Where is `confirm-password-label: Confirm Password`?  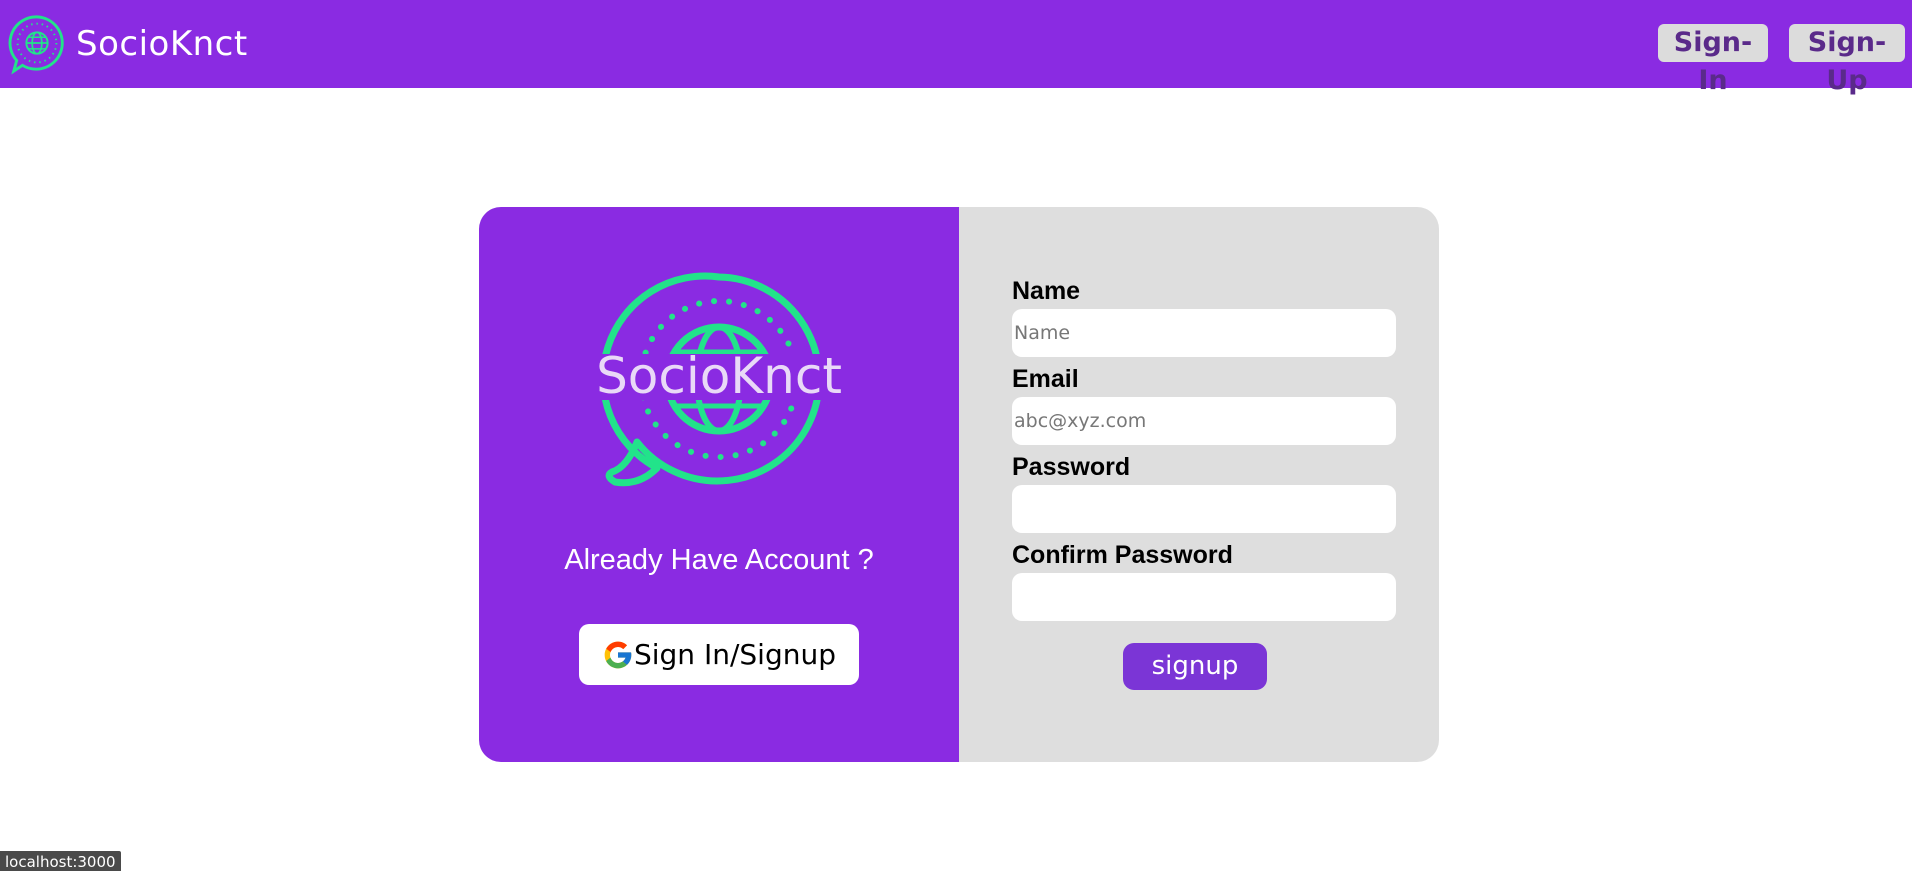 confirm-password-label: Confirm Password is located at coordinates (1122, 555).